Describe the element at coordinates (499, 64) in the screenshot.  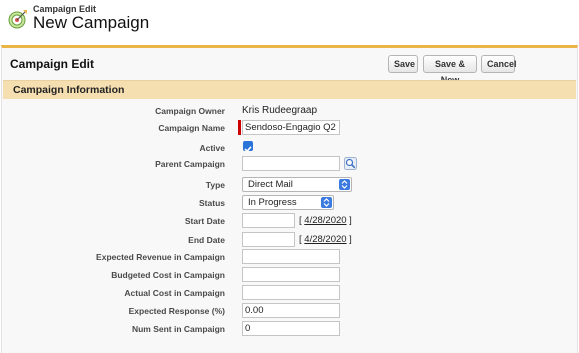
I see `cancel-button: Cancel` at that location.